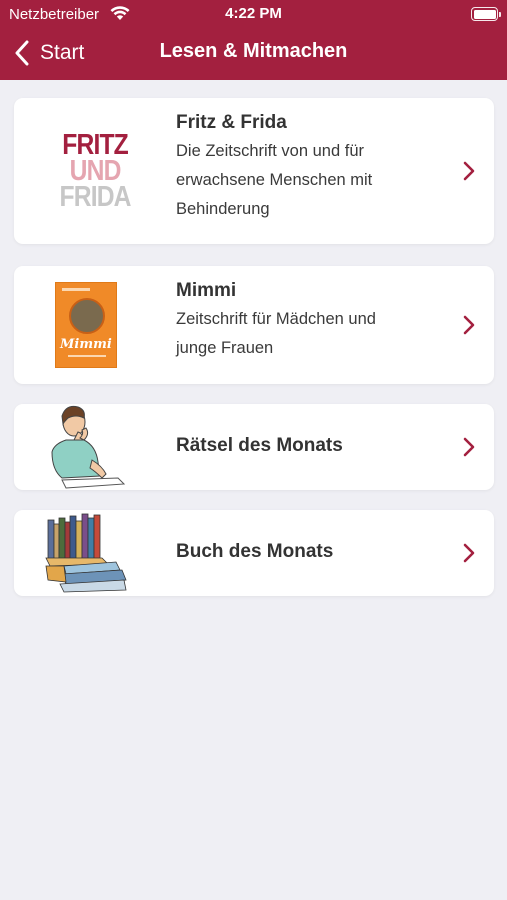  I want to click on list-item-raetsel: Rätsel des Monats, so click(254, 447).